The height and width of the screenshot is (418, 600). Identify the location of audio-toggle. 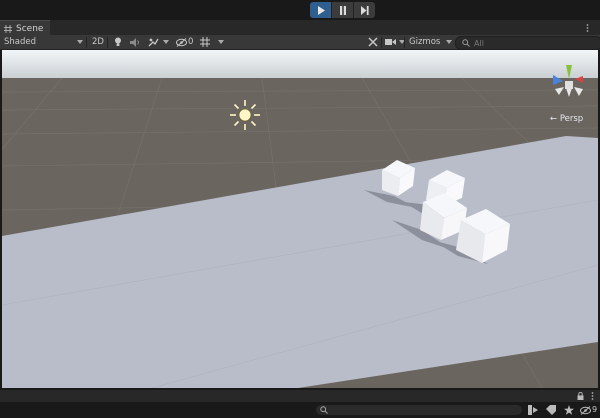
(135, 42).